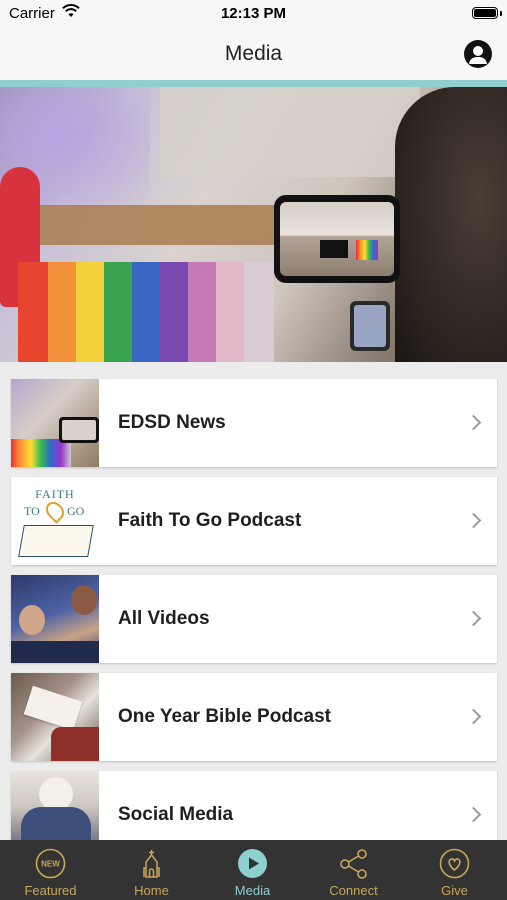 This screenshot has height=900, width=507. I want to click on status-bar: Carrier 12:13 PM, so click(253, 15).